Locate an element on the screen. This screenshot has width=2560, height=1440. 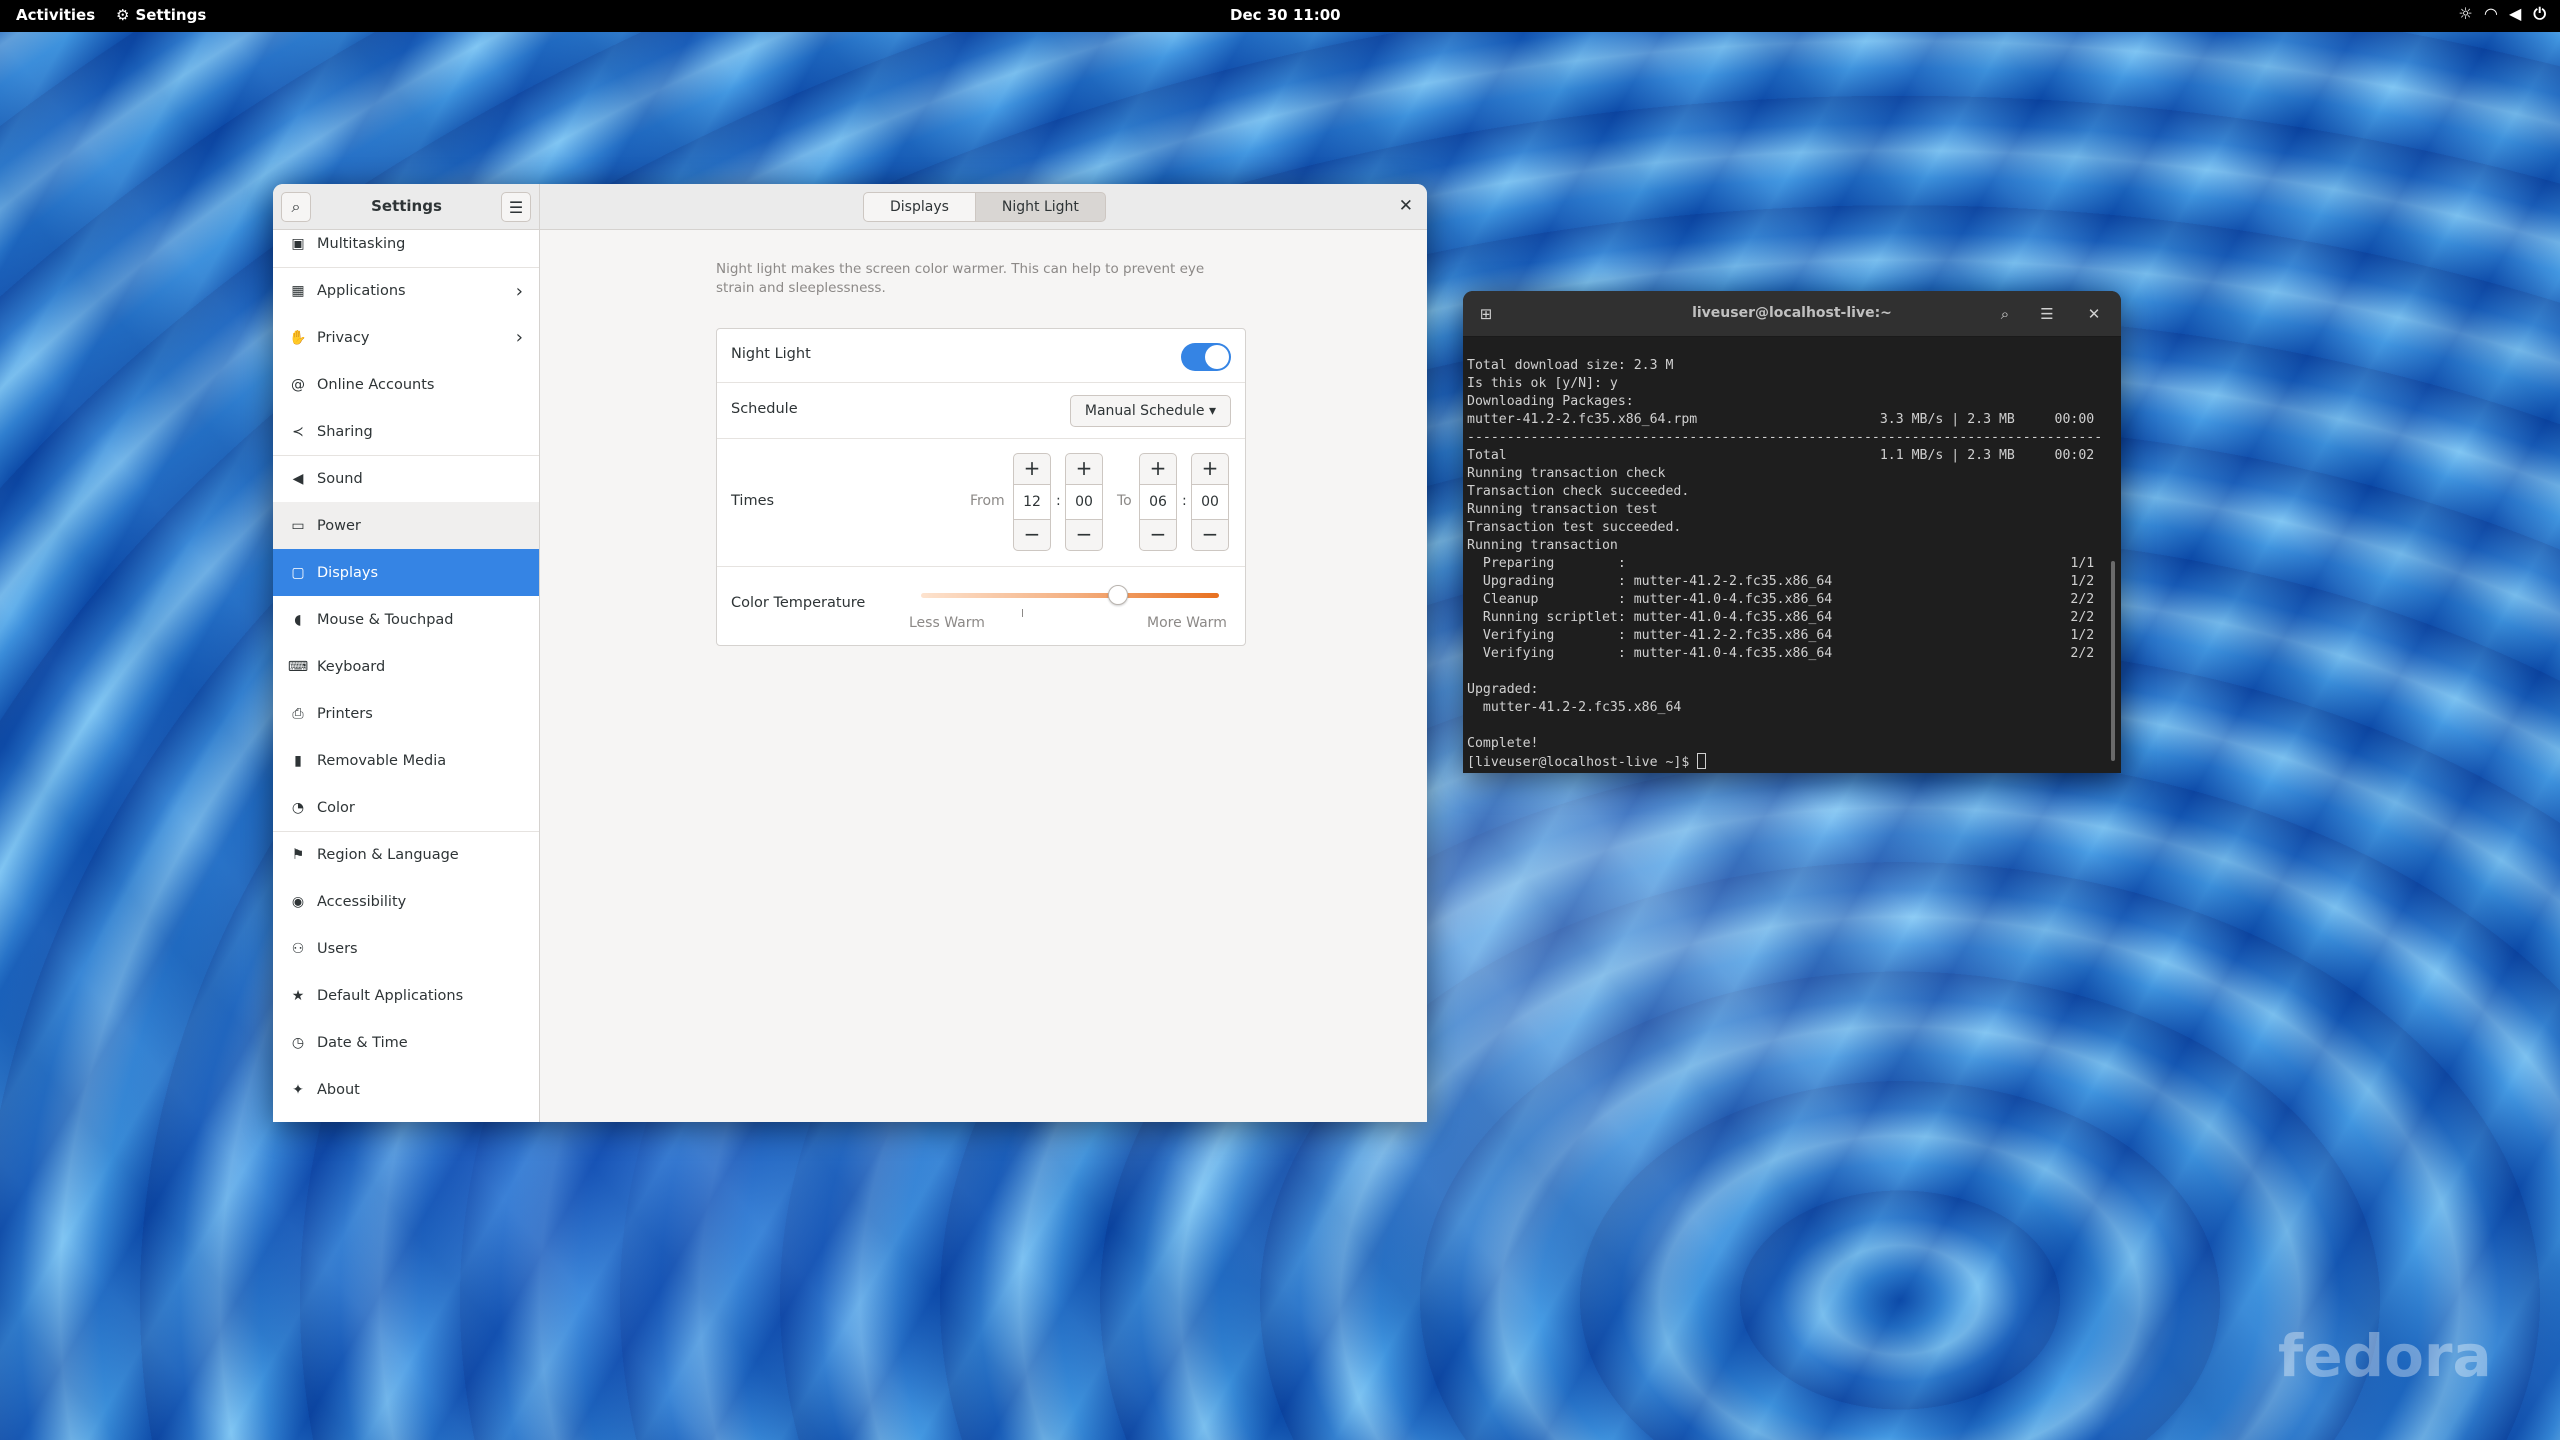
terminal-close-button: ✕ is located at coordinates (2094, 314).